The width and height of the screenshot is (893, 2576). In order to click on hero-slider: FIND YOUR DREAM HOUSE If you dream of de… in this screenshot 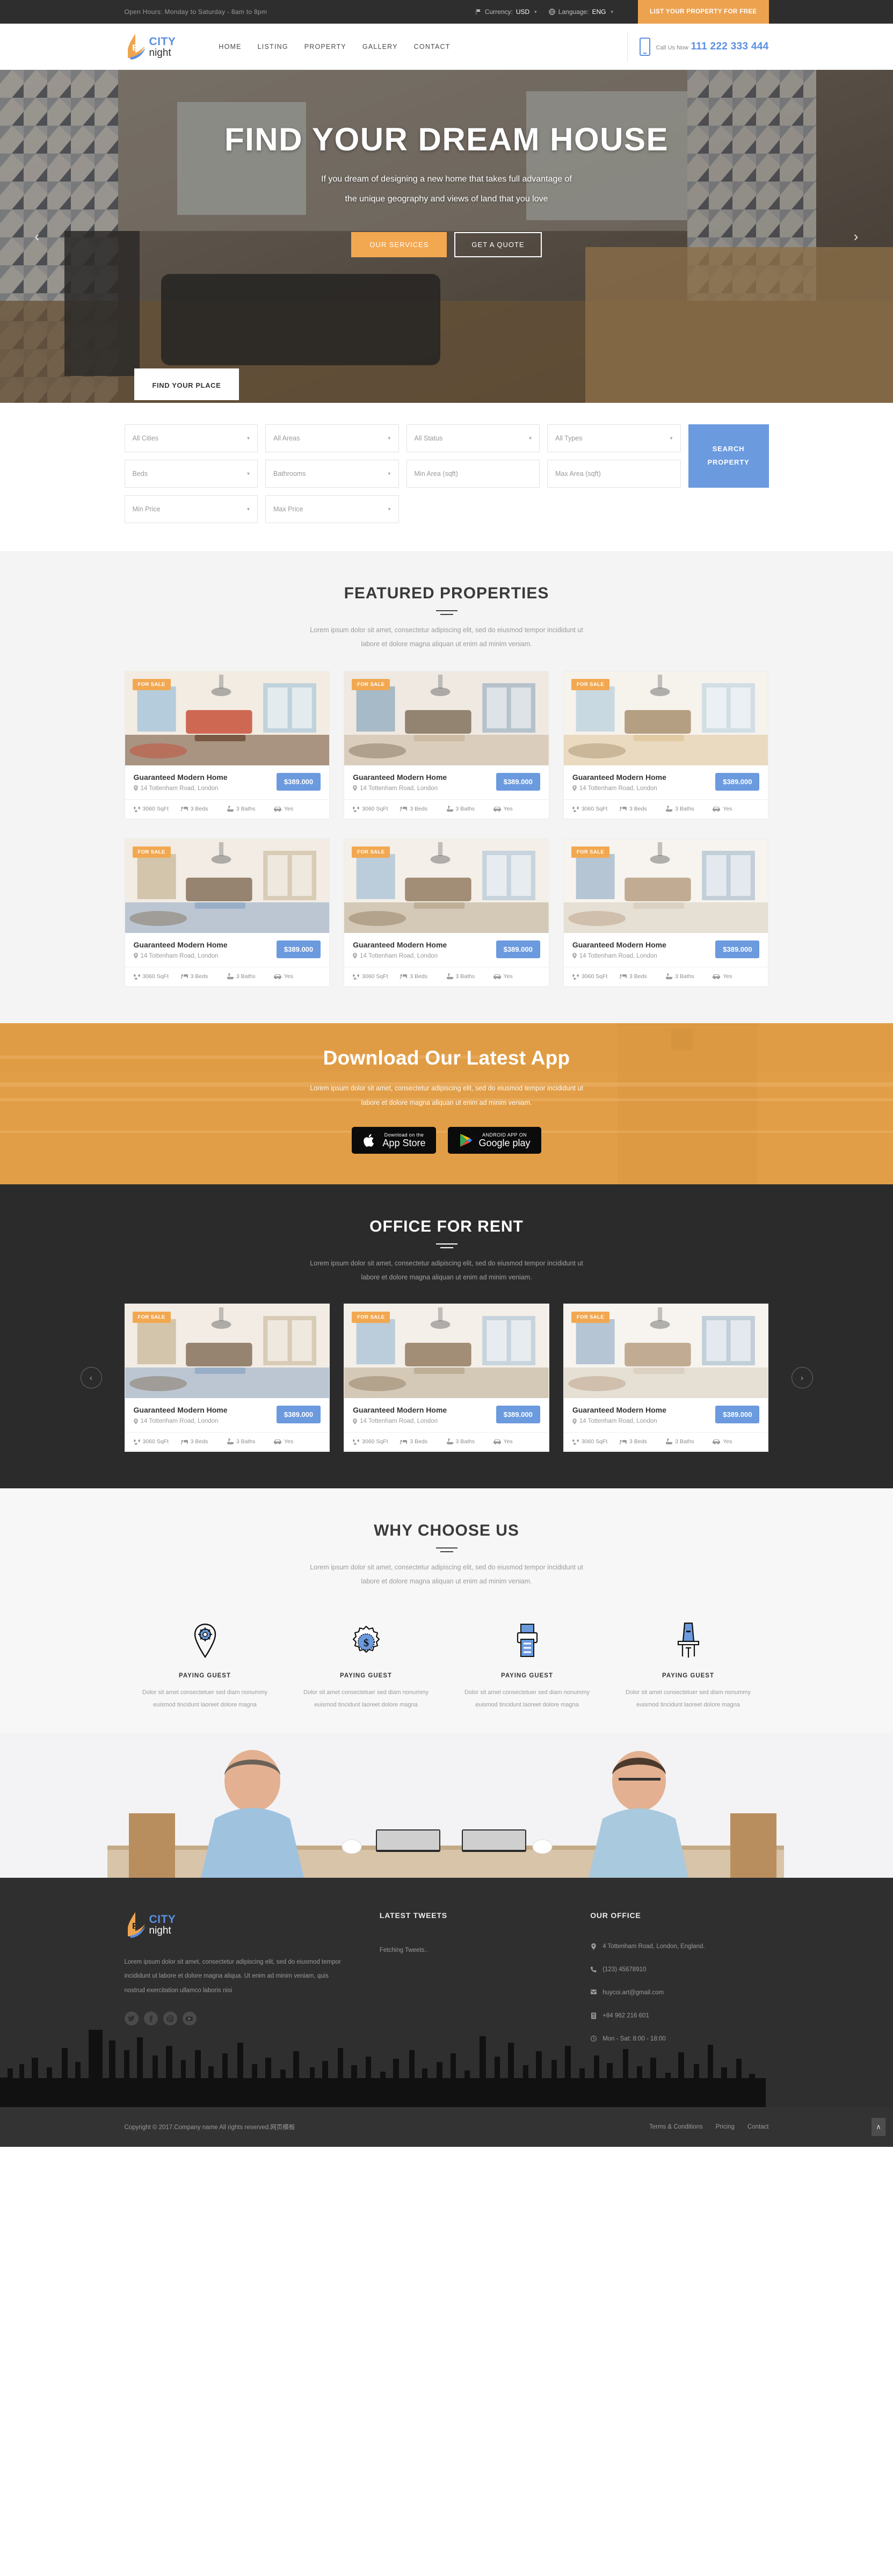, I will do `click(446, 236)`.